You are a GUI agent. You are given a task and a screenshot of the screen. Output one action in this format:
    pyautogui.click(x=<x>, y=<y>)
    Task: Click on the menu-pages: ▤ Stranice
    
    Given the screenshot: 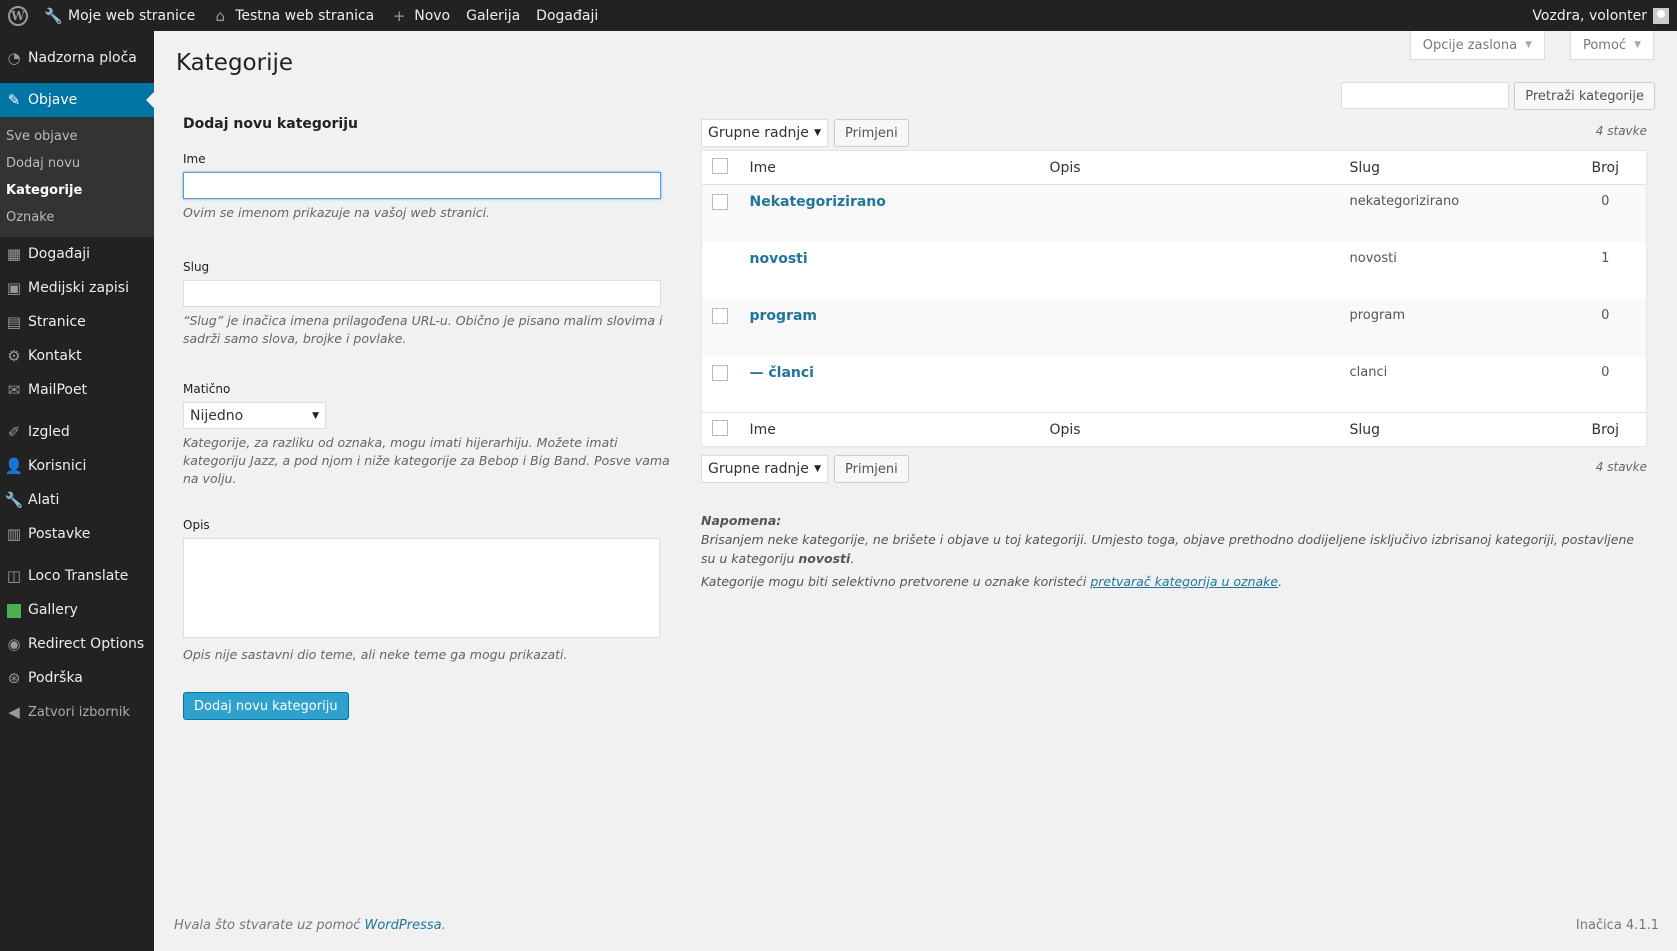 What is the action you would take?
    pyautogui.click(x=77, y=322)
    